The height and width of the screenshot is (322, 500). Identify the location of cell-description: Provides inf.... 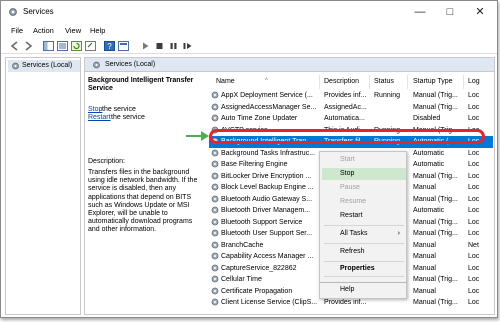
(345, 302).